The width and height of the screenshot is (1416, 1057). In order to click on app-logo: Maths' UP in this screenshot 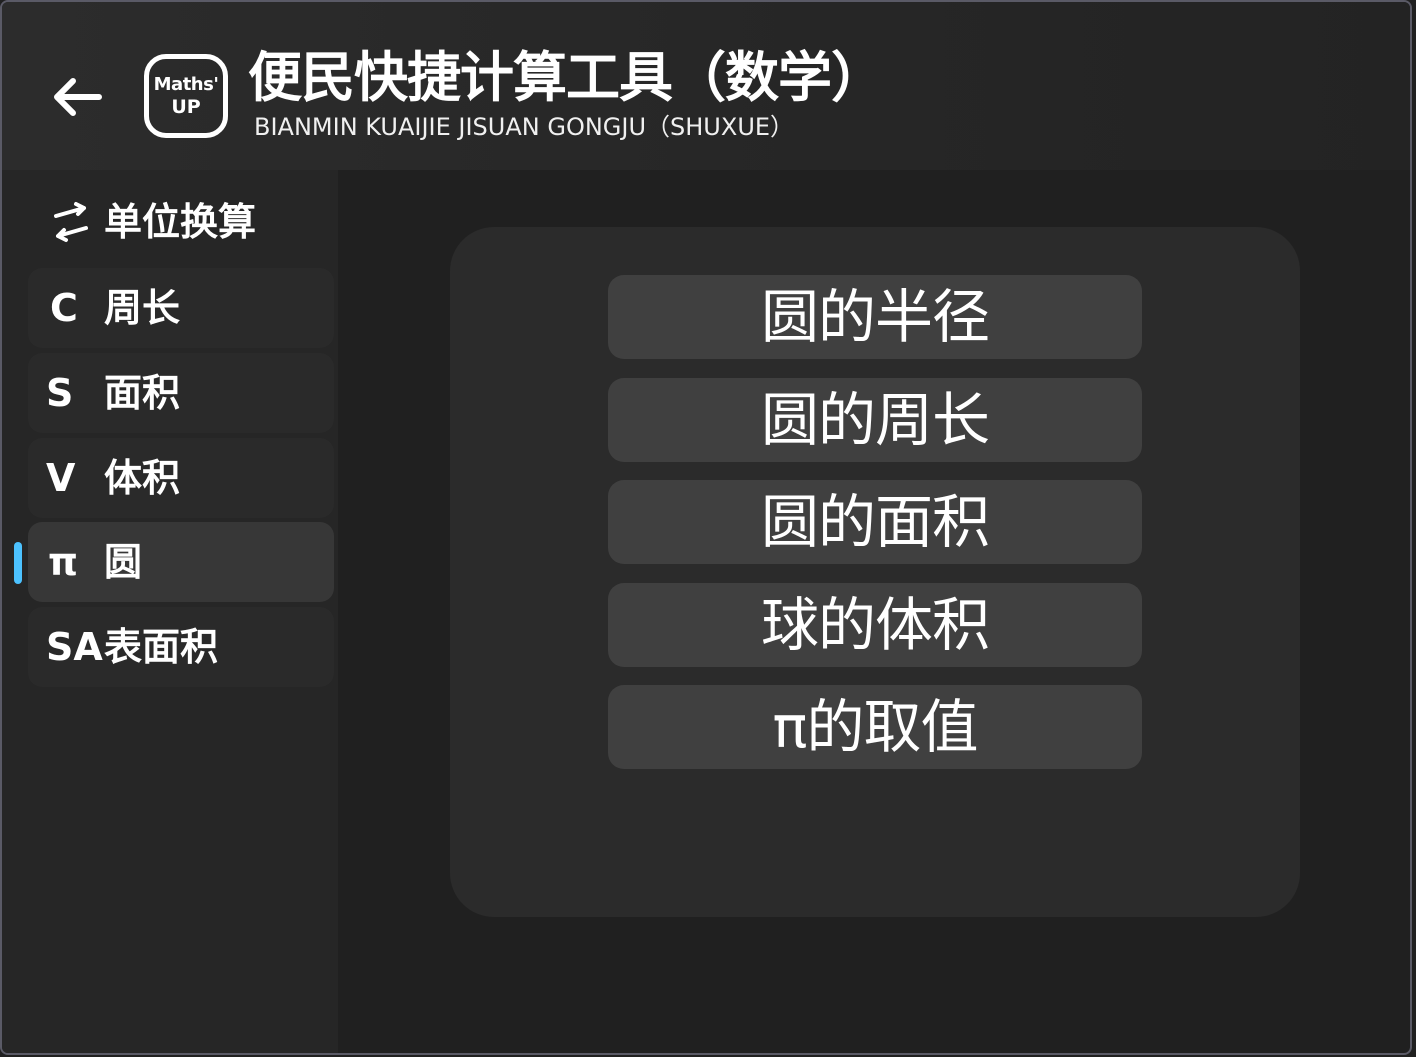, I will do `click(186, 96)`.